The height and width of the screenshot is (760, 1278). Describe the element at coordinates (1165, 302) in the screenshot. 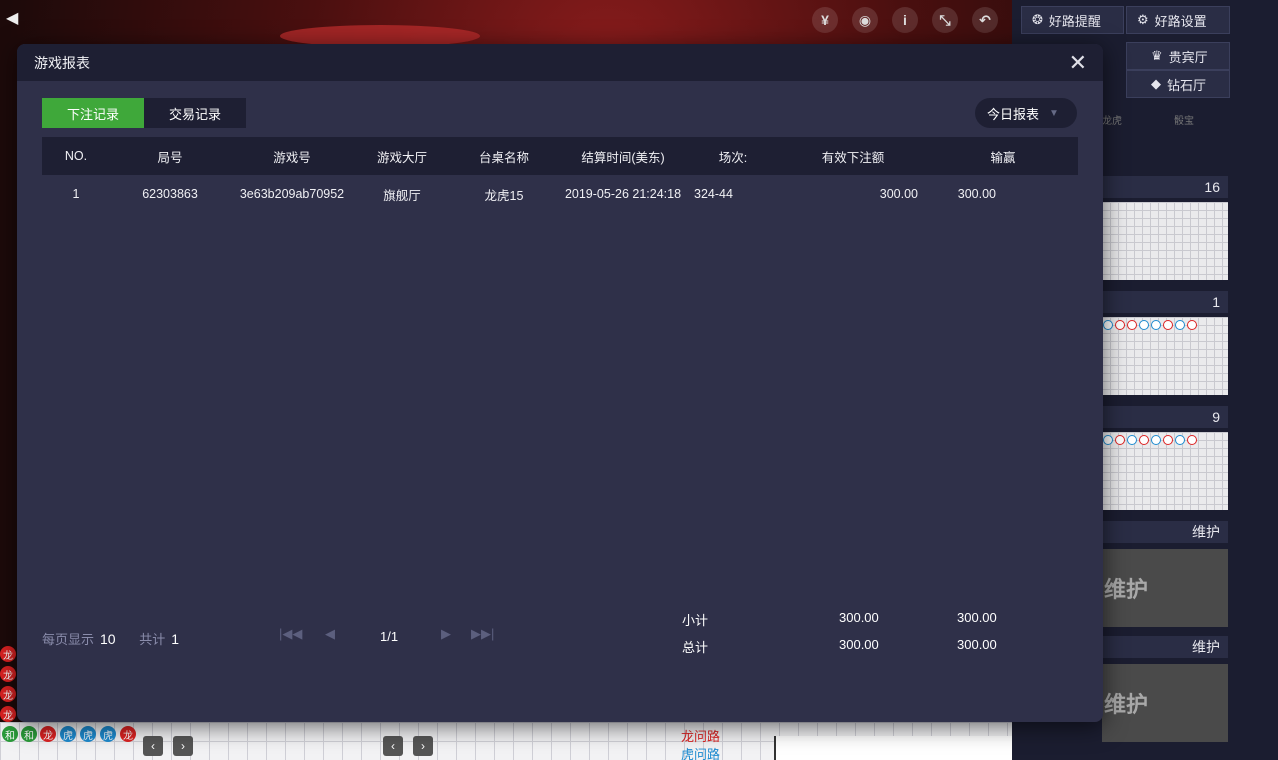

I see `table-1-header: 1` at that location.